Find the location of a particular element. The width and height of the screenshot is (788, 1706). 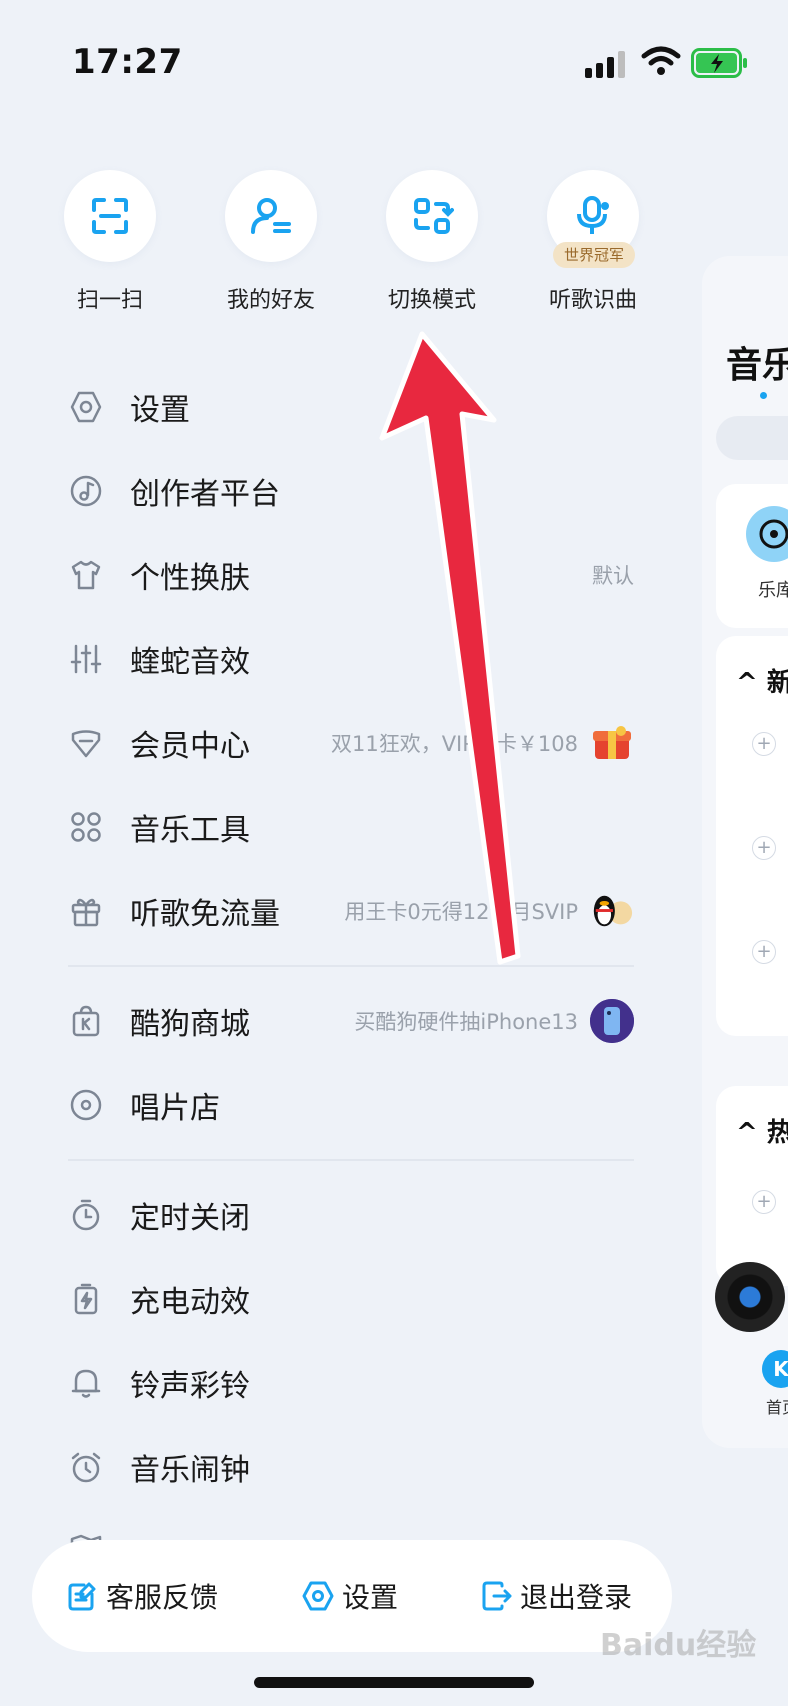

quick-entry-card: 乐库 is located at coordinates (752, 556).